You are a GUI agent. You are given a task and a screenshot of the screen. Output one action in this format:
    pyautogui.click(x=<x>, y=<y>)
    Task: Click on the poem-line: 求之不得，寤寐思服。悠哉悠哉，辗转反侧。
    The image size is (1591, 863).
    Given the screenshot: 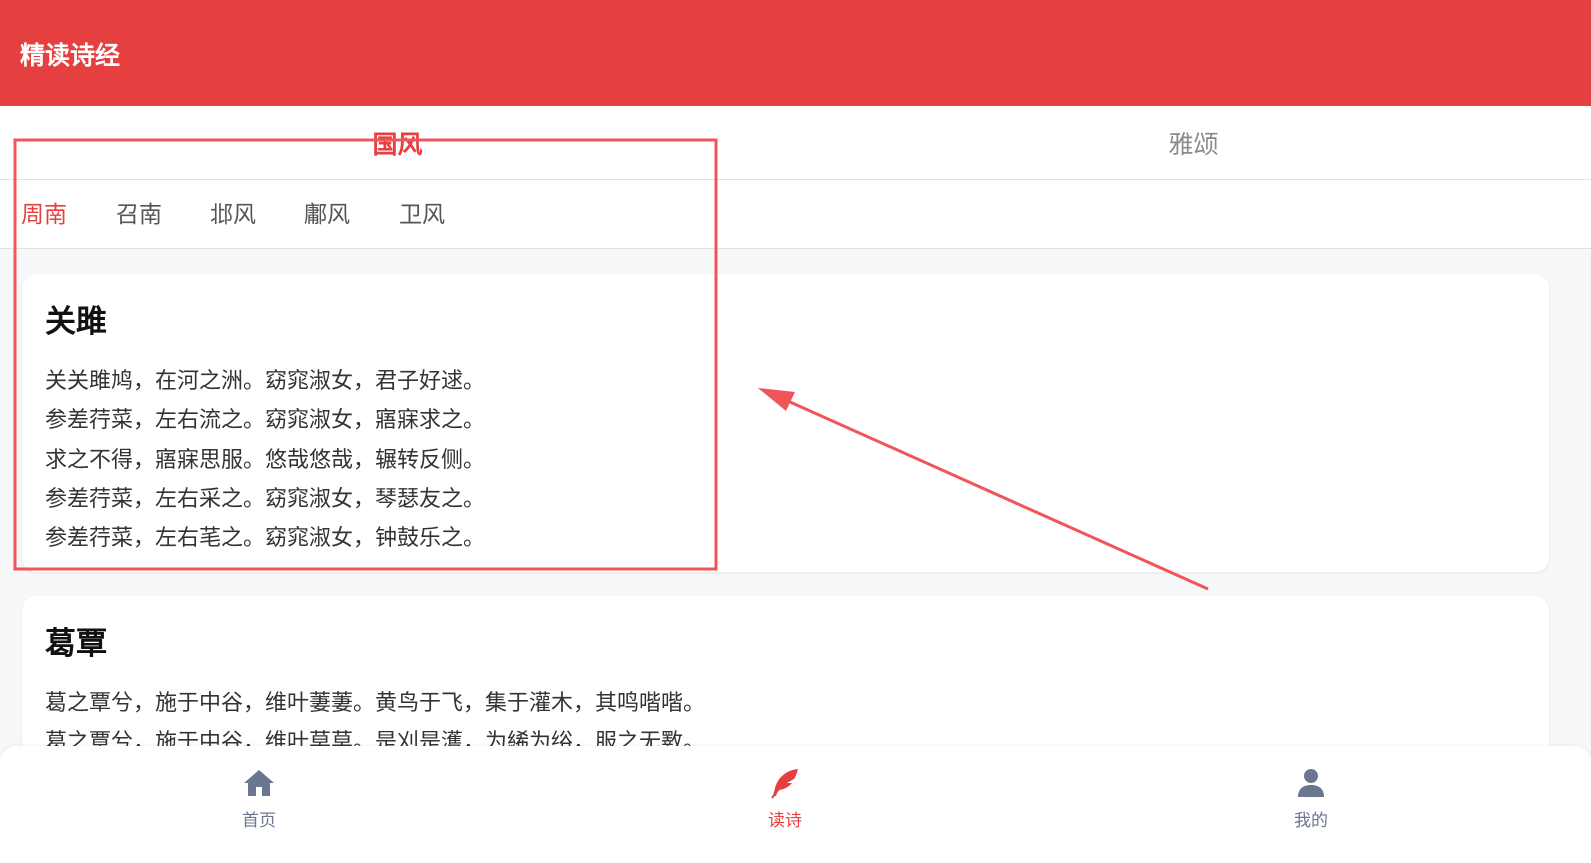 What is the action you would take?
    pyautogui.click(x=265, y=460)
    